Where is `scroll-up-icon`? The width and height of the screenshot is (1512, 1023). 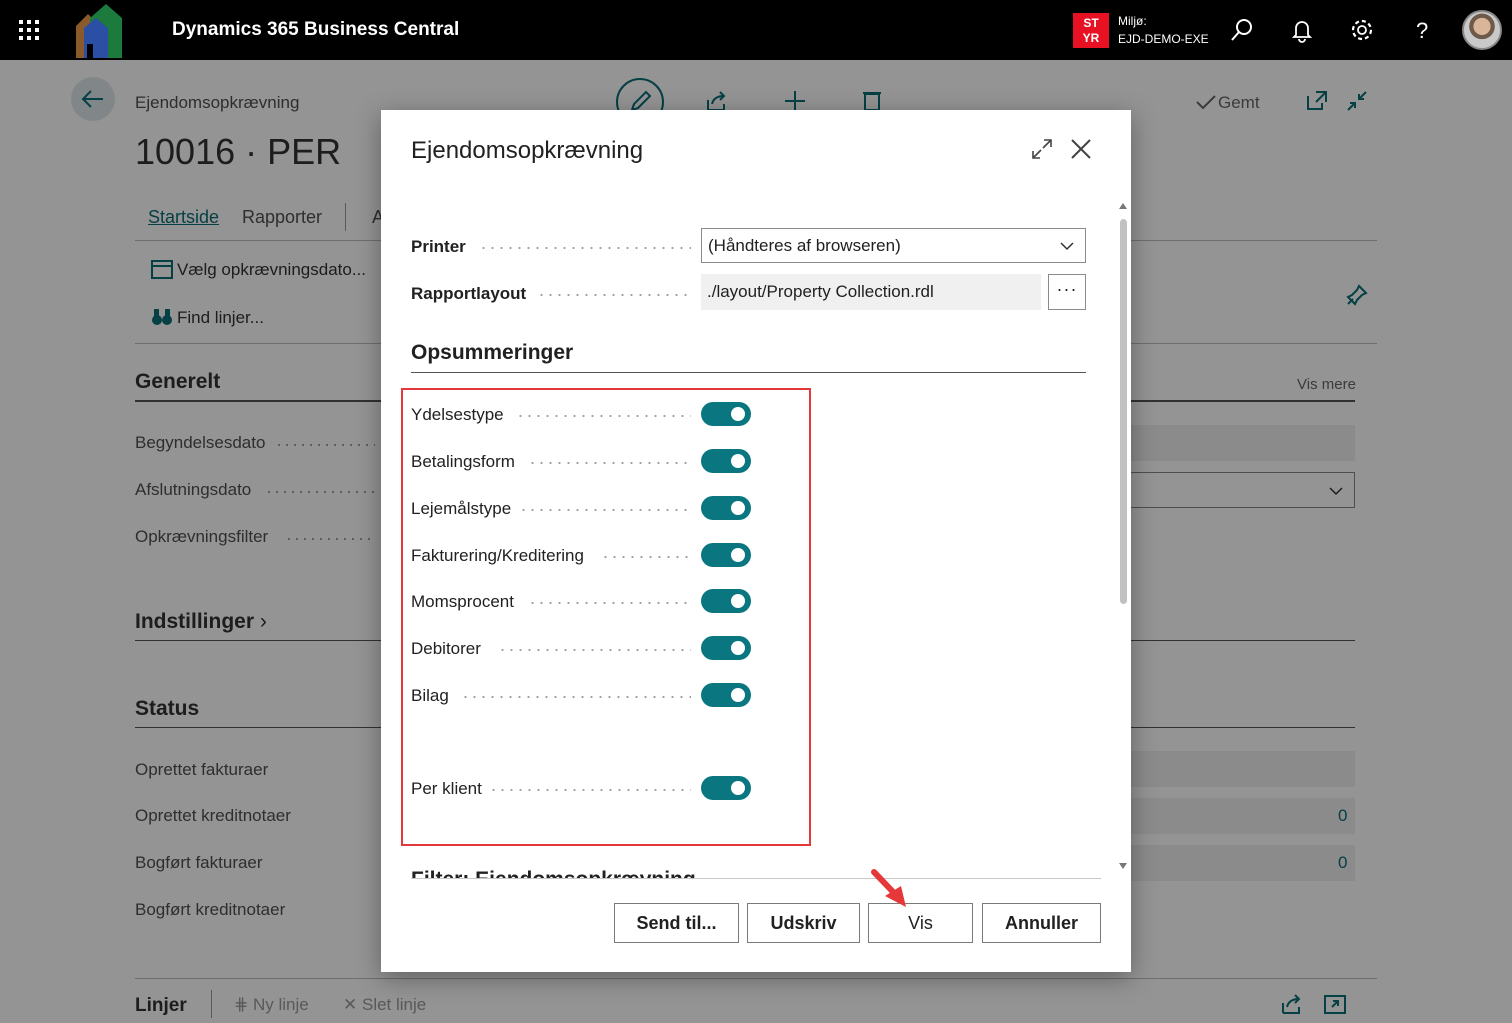
scroll-up-icon is located at coordinates (1123, 206).